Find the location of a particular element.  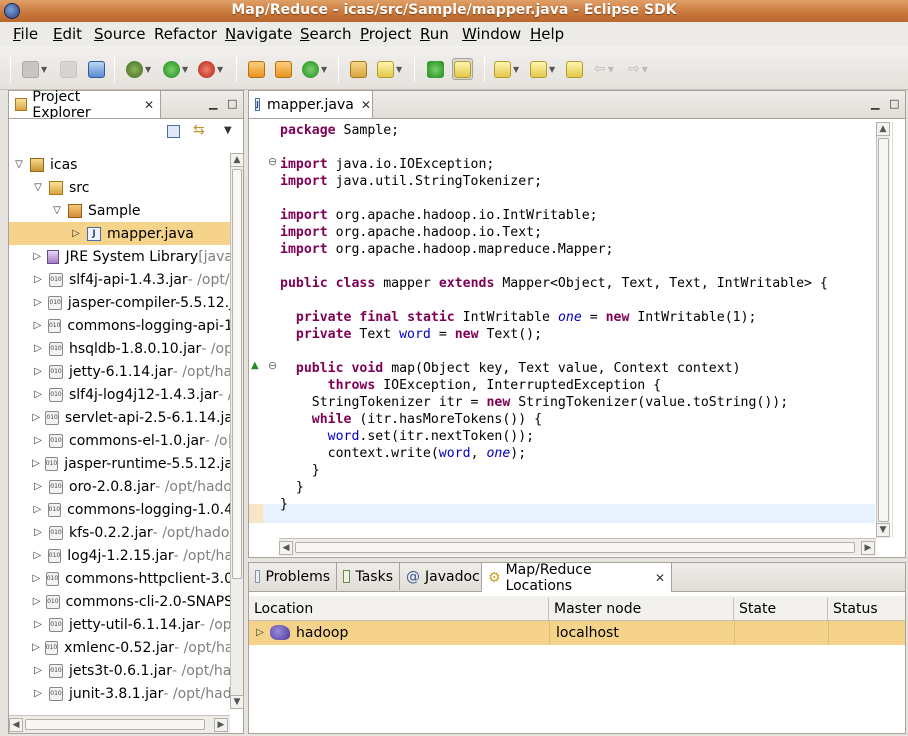

menu-project: Project is located at coordinates (385, 34).